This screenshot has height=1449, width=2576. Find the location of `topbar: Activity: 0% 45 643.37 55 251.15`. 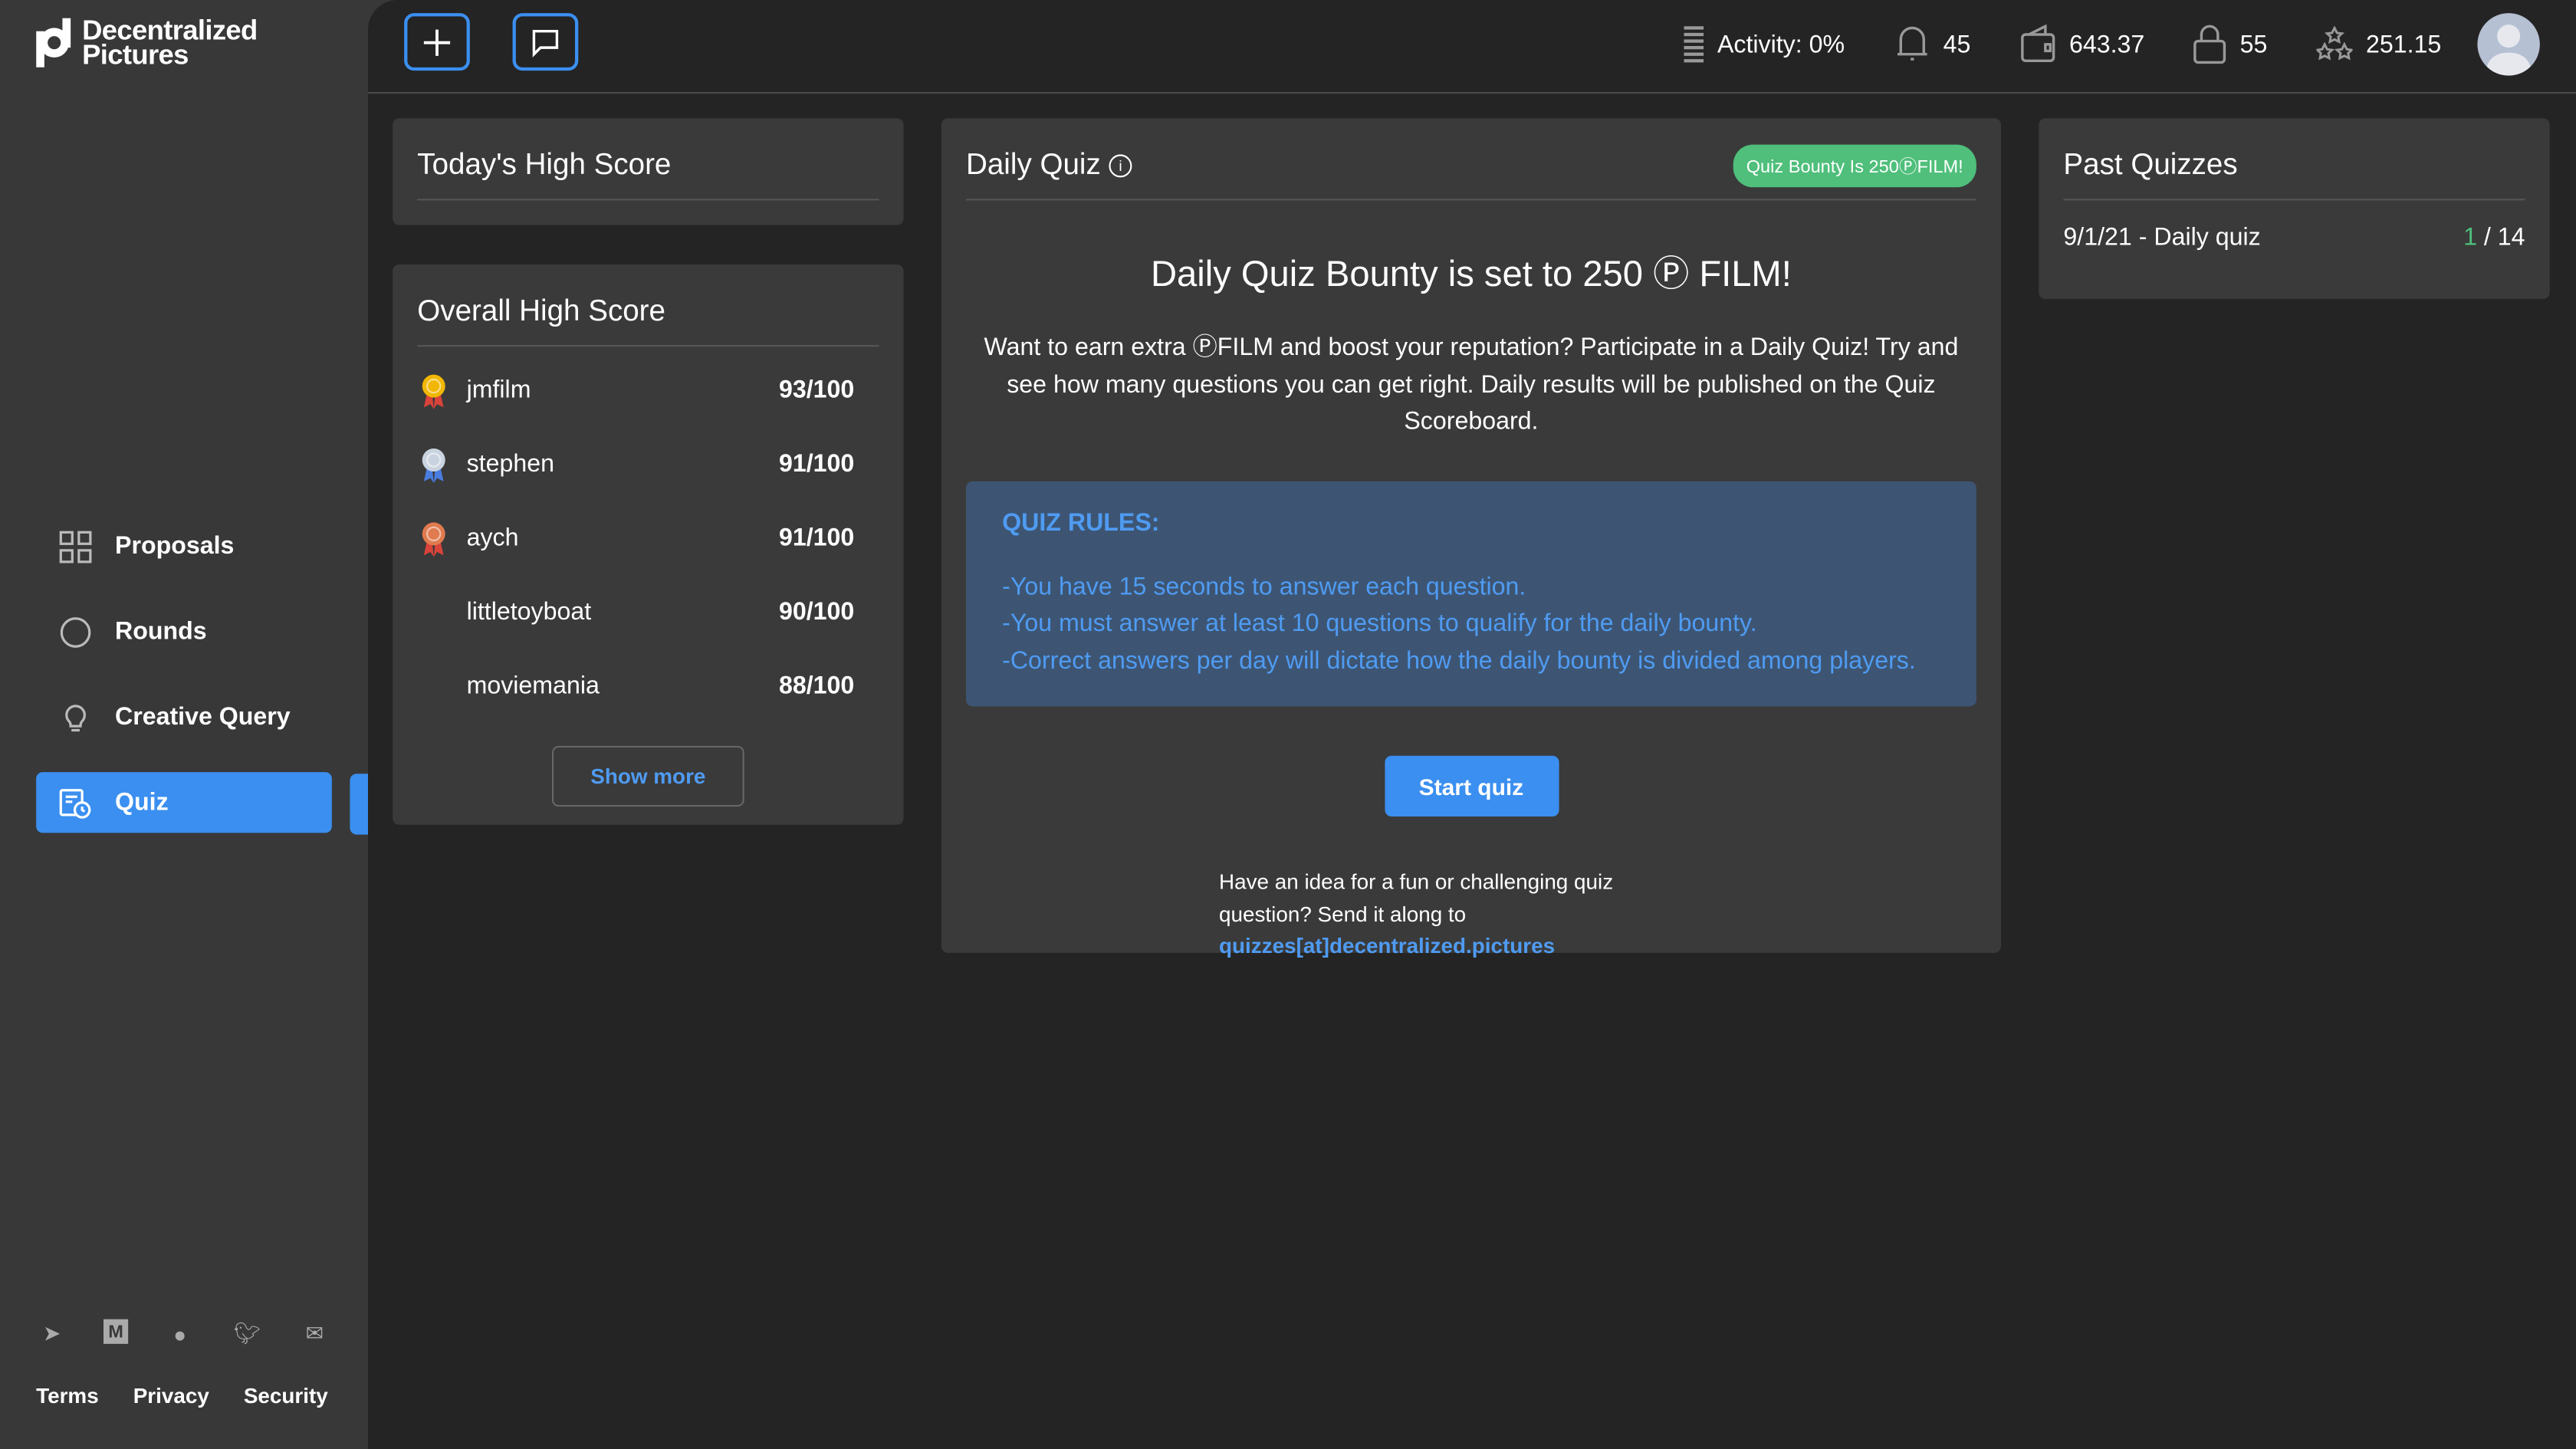

topbar: Activity: 0% 45 643.37 55 251.15 is located at coordinates (1472, 47).